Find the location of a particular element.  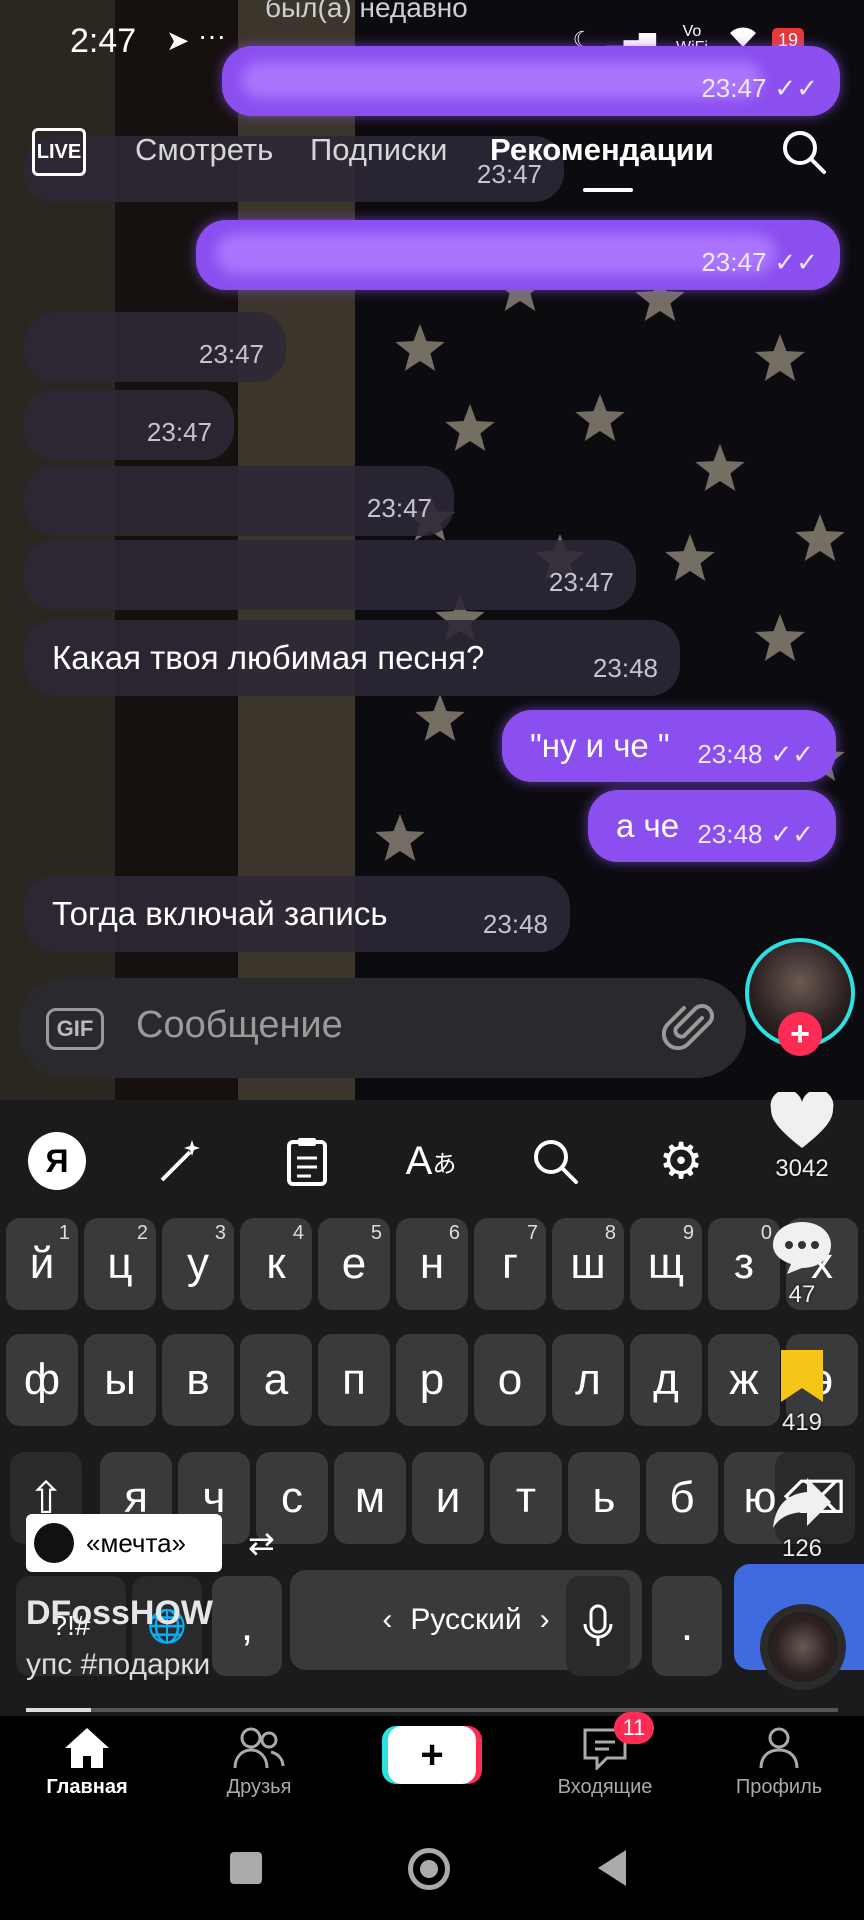

sound-tag: «мечта» is located at coordinates (124, 1543).